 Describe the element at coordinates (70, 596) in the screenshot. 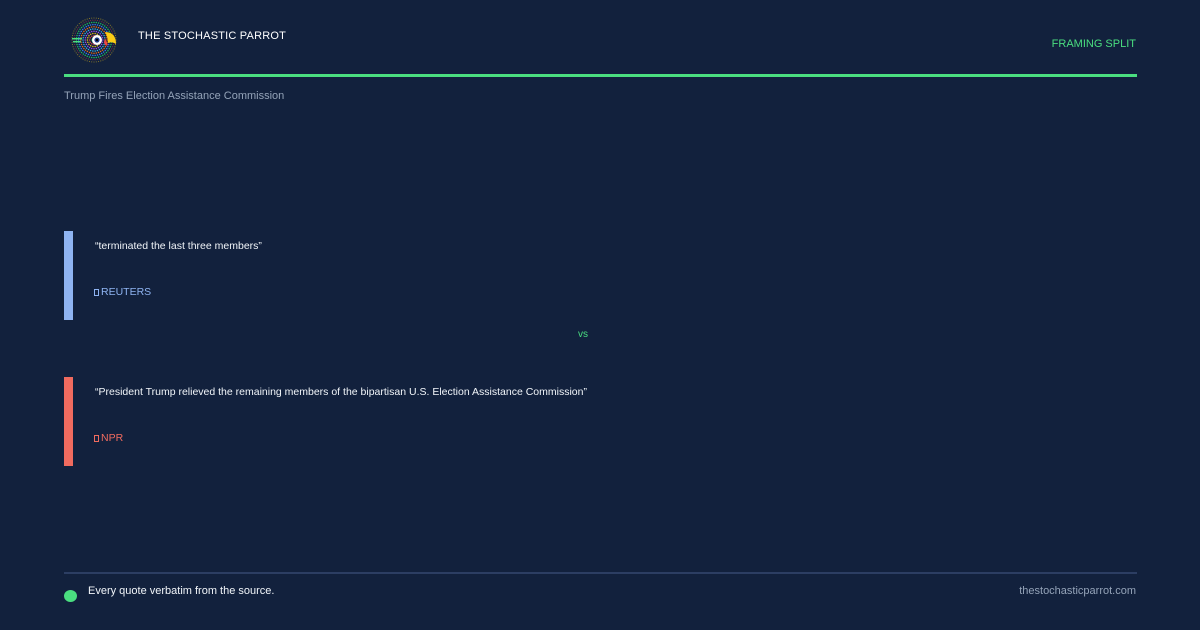

I see `footer-dot-icon` at that location.